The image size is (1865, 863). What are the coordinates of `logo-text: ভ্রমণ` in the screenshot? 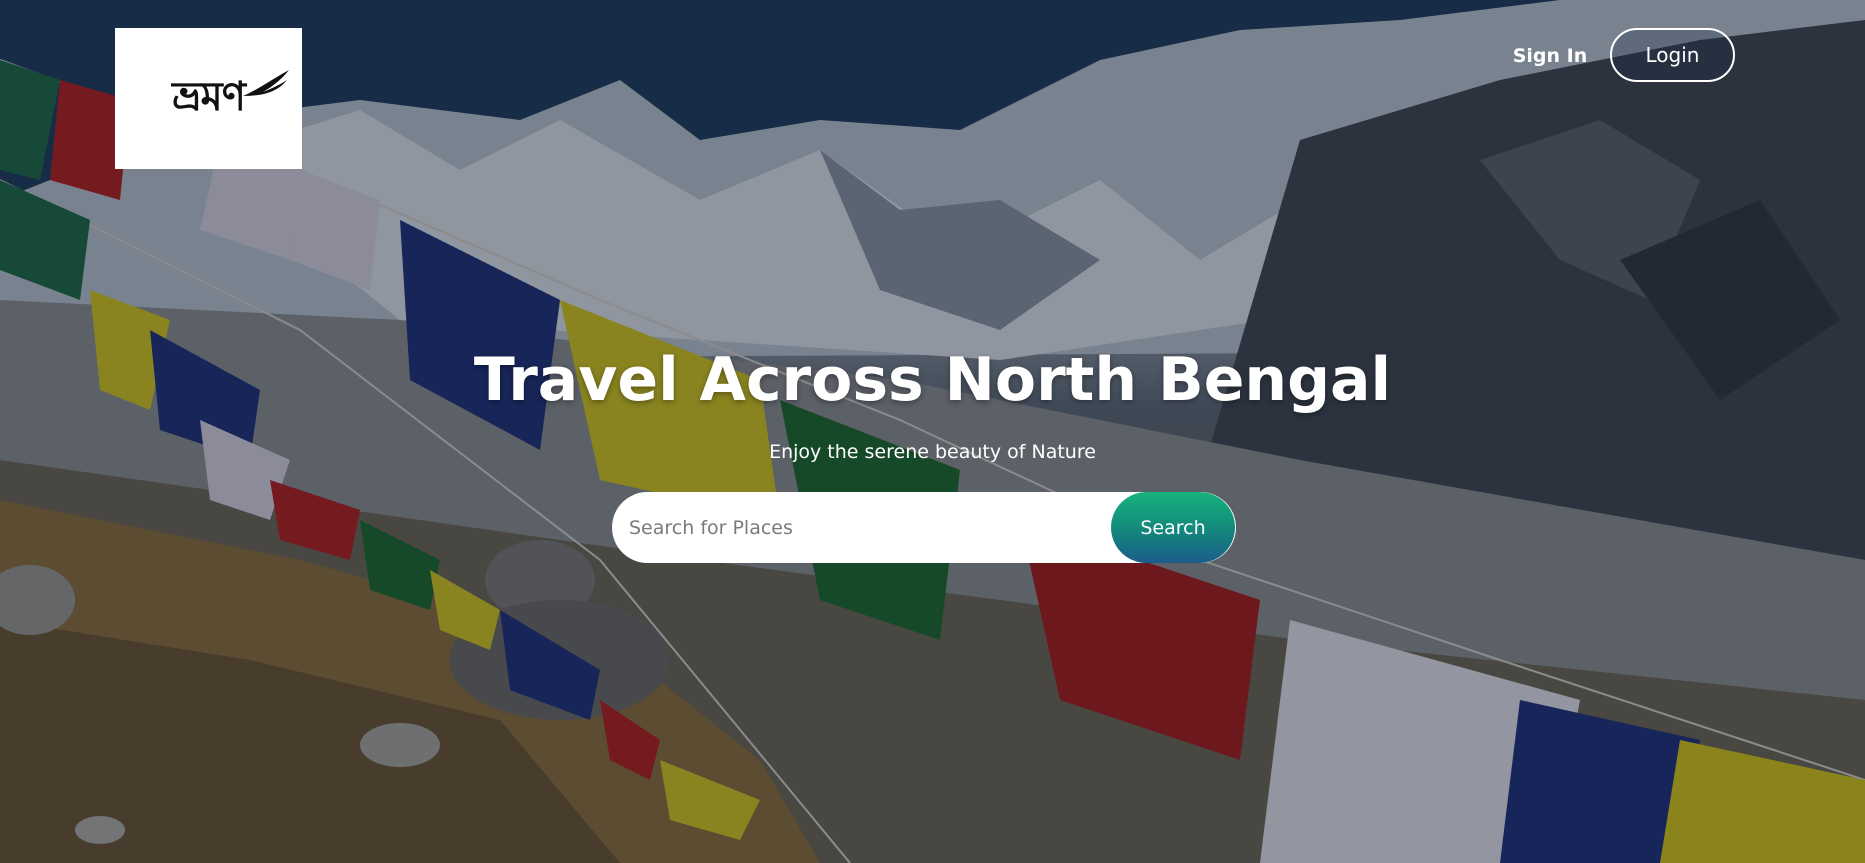 It's located at (209, 96).